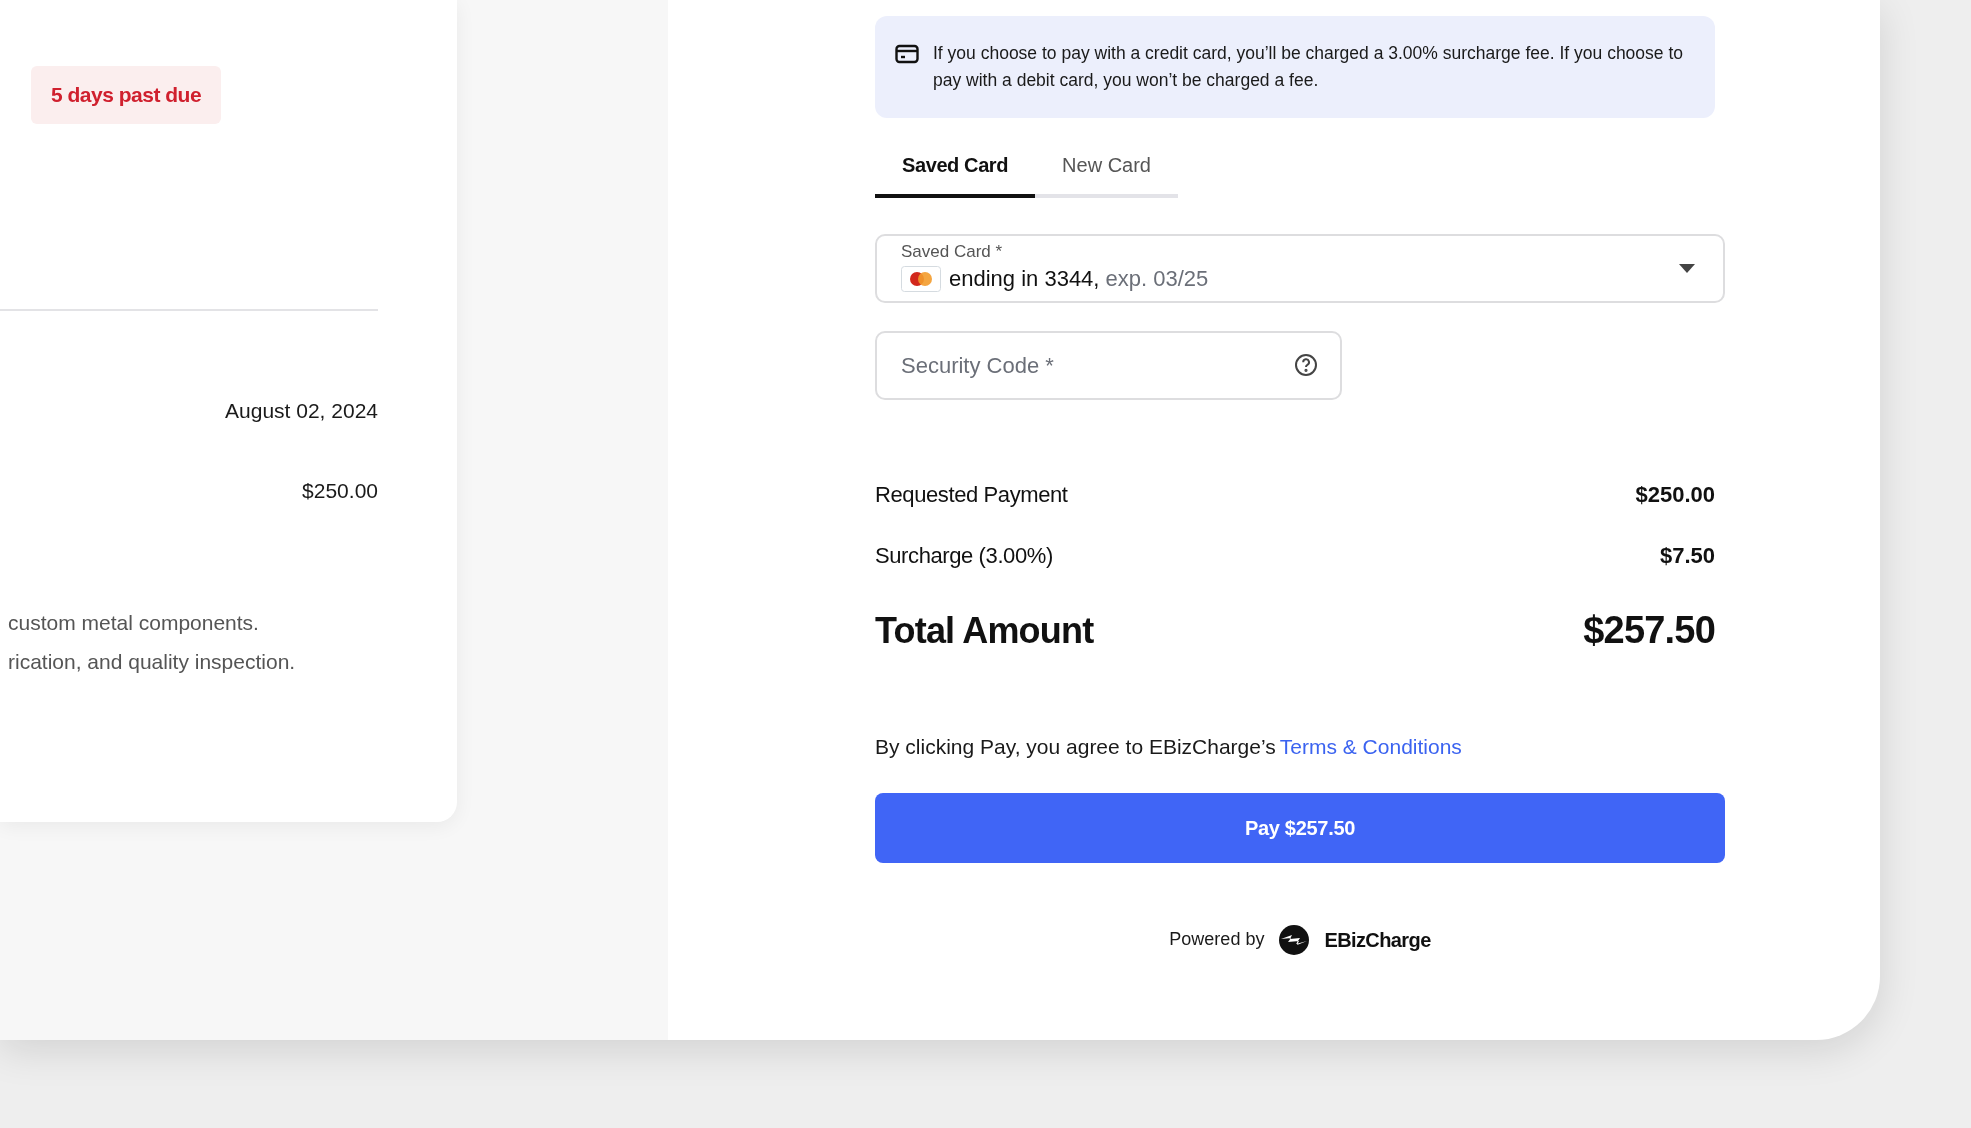  What do you see at coordinates (133, 622) in the screenshot?
I see `invoice-description: custom metal components.` at bounding box center [133, 622].